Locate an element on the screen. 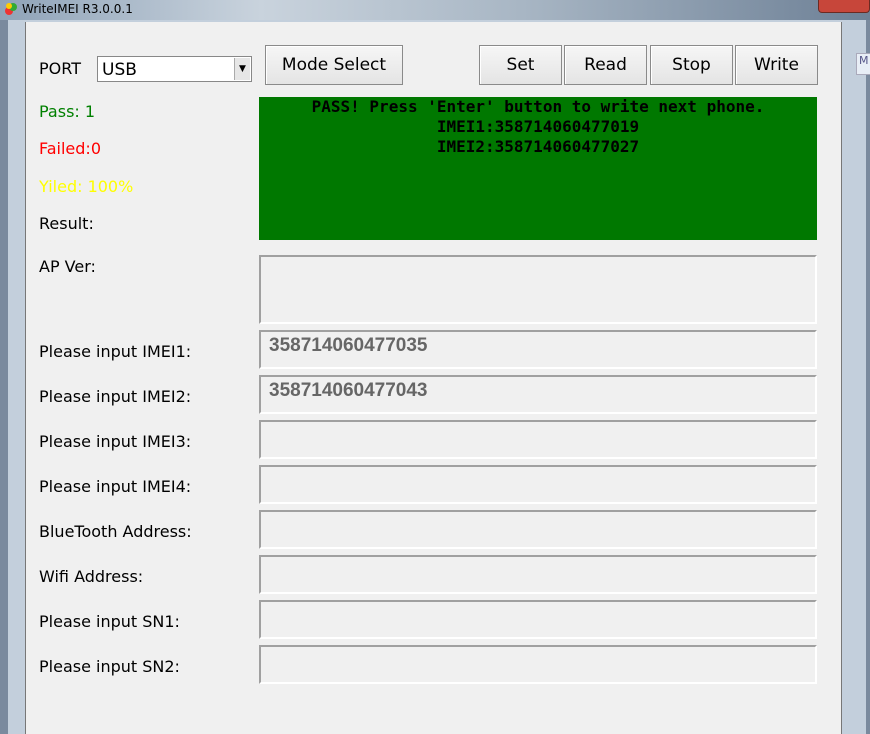  field-label: Please input IMEI2: is located at coordinates (115, 396).